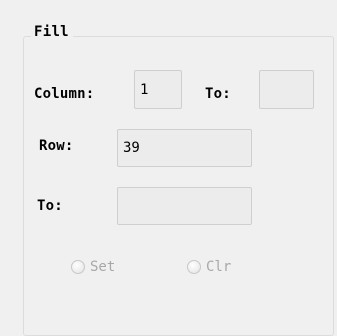 The image size is (337, 336). What do you see at coordinates (64, 94) in the screenshot?
I see `column-label: Column:` at bounding box center [64, 94].